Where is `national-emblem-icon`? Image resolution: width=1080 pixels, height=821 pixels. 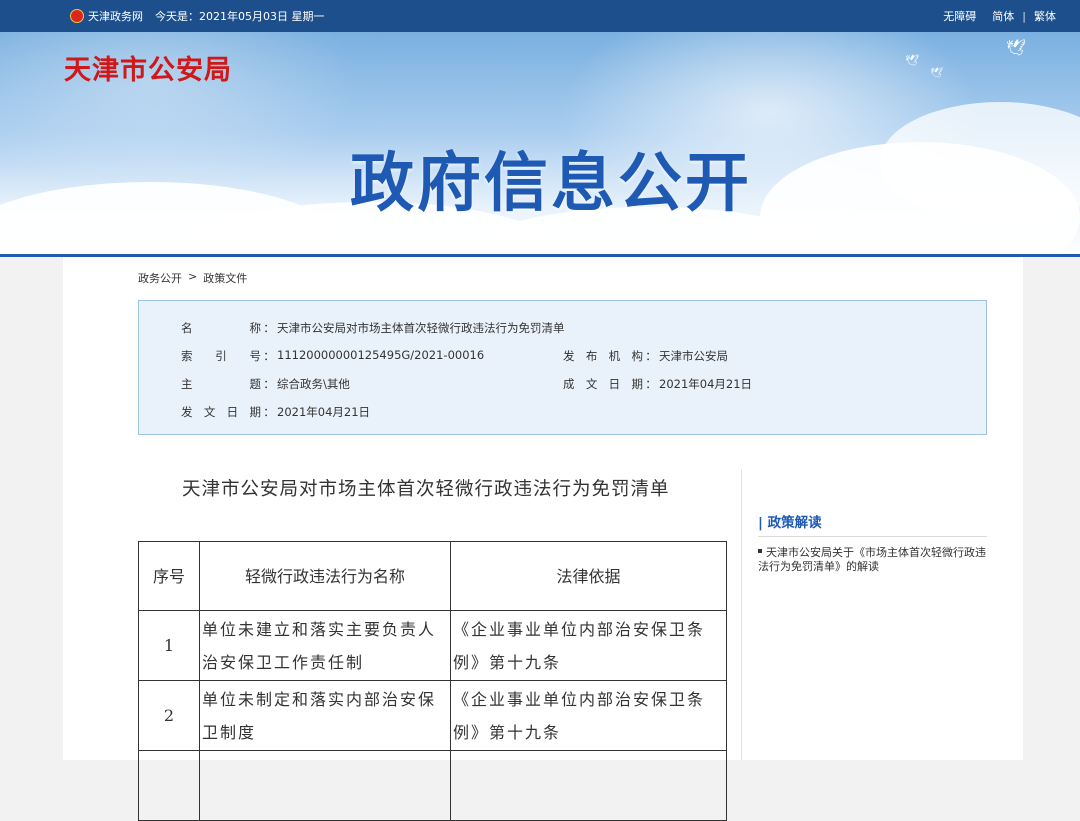
national-emblem-icon is located at coordinates (77, 16).